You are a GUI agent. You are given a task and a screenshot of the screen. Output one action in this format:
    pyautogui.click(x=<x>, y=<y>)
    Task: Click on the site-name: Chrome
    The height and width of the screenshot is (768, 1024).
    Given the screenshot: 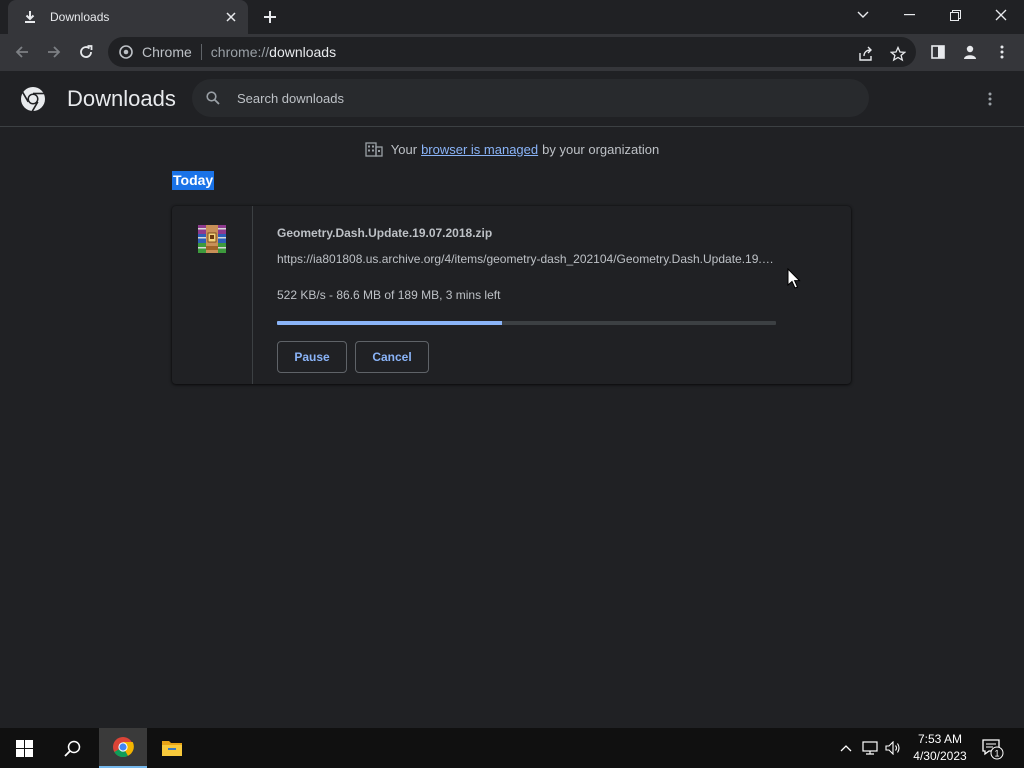 What is the action you would take?
    pyautogui.click(x=167, y=52)
    